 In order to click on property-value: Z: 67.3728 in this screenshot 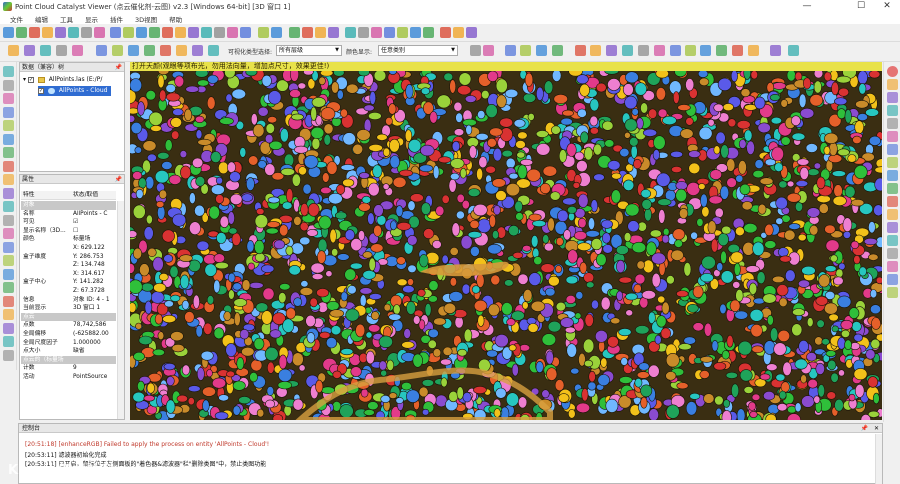, I will do `click(94, 291)`.